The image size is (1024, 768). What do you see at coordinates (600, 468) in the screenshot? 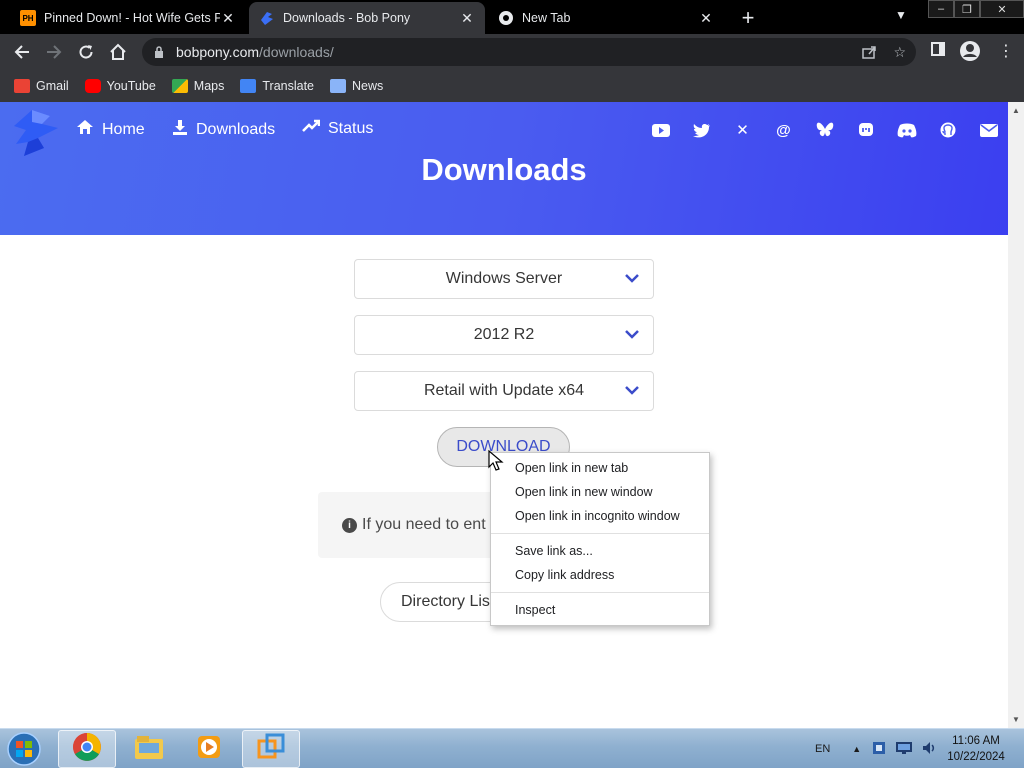
I see `menu-open-new-tab: Open link in new tab` at bounding box center [600, 468].